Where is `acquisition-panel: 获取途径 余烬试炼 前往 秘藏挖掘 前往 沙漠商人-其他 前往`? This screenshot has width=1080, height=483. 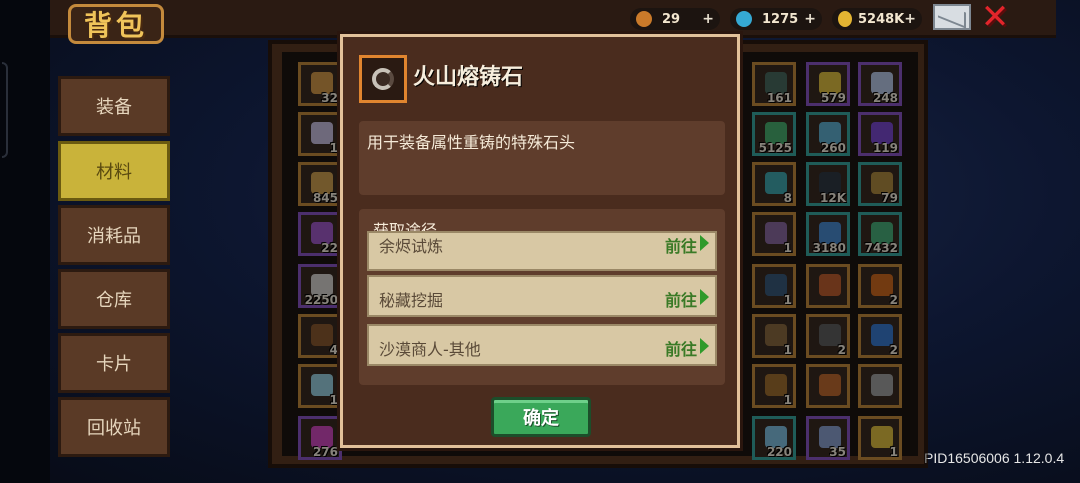 acquisition-panel: 获取途径 余烬试炼 前往 秘藏挖掘 前往 沙漠商人-其他 前往 is located at coordinates (542, 297).